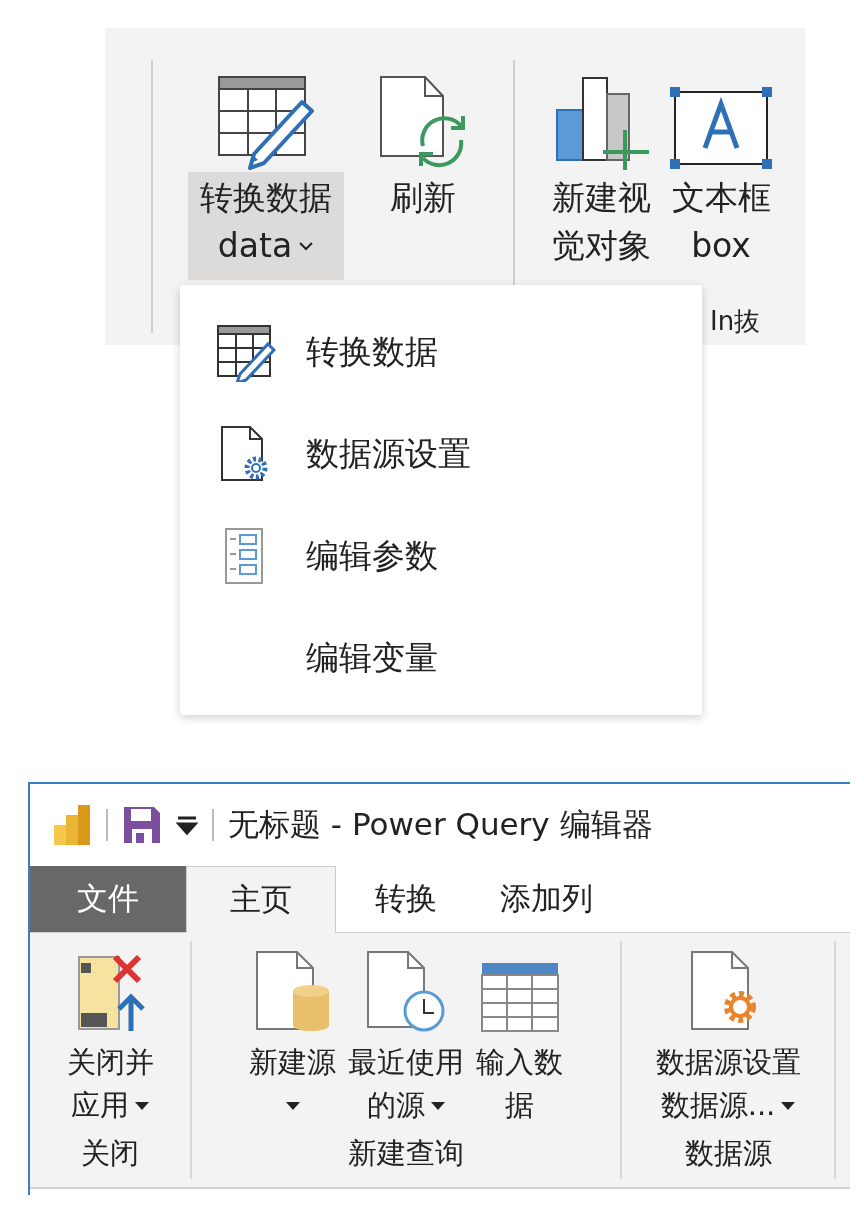 Image resolution: width=864 pixels, height=1207 pixels. I want to click on group-label: 关闭, so click(110, 1153).